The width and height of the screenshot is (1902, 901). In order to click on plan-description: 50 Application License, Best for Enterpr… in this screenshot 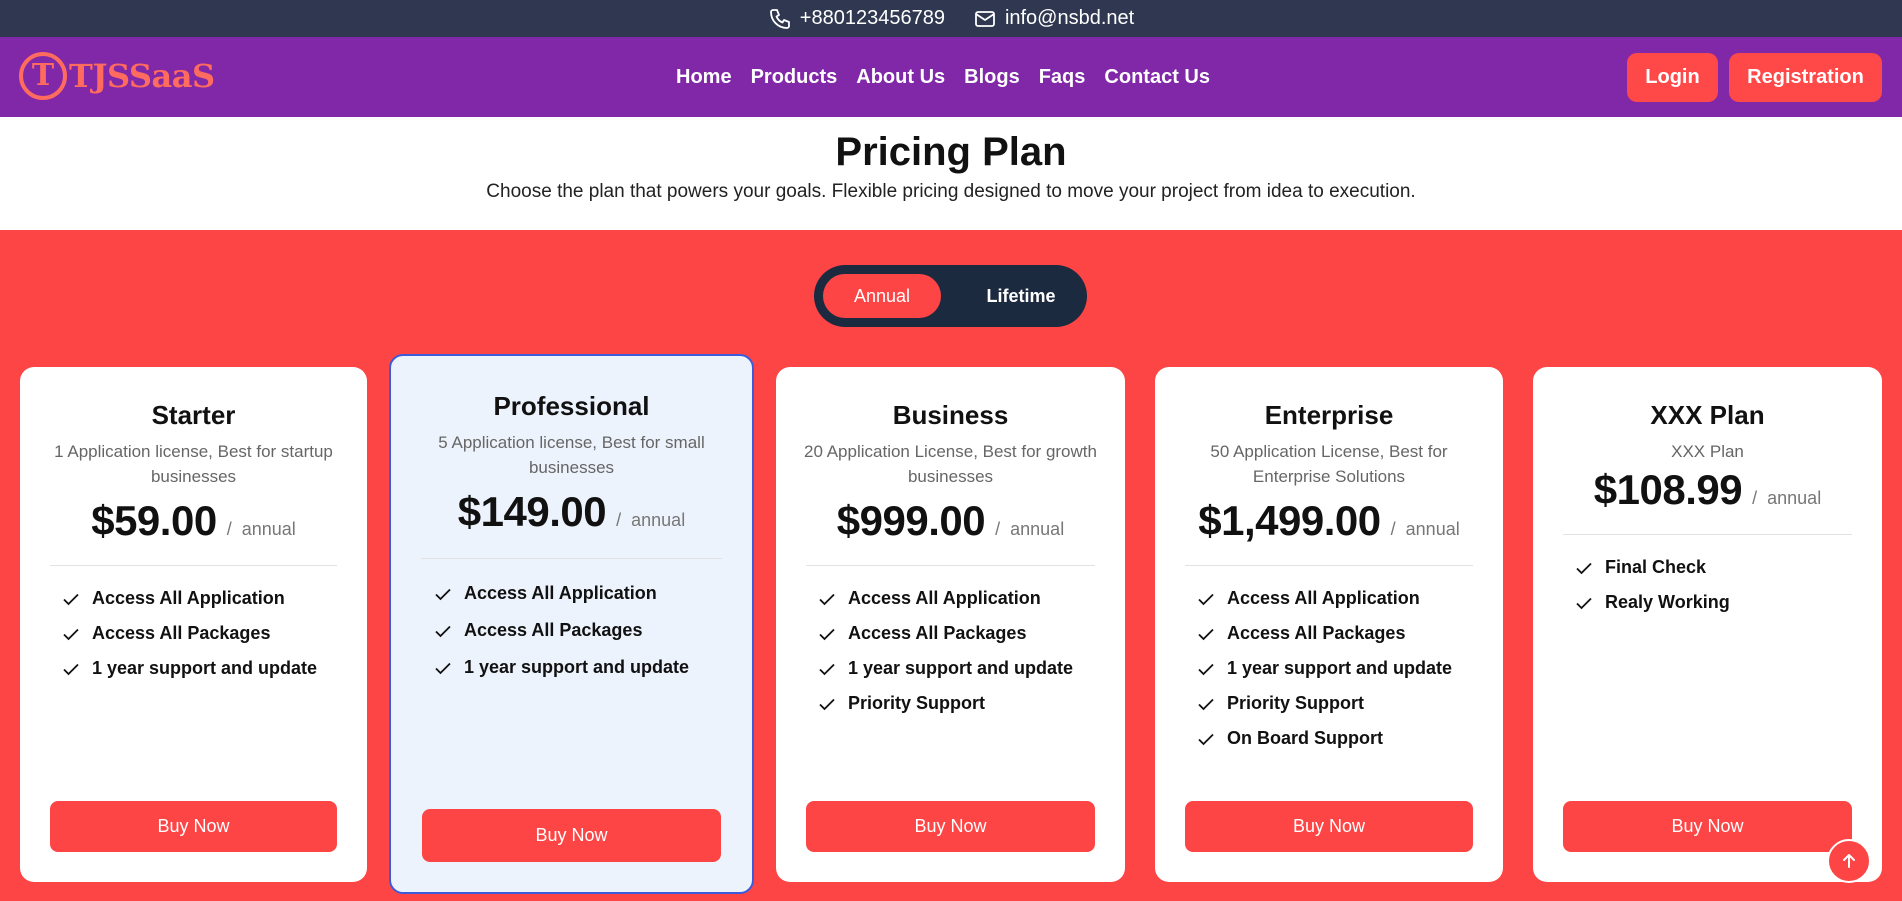, I will do `click(1329, 464)`.